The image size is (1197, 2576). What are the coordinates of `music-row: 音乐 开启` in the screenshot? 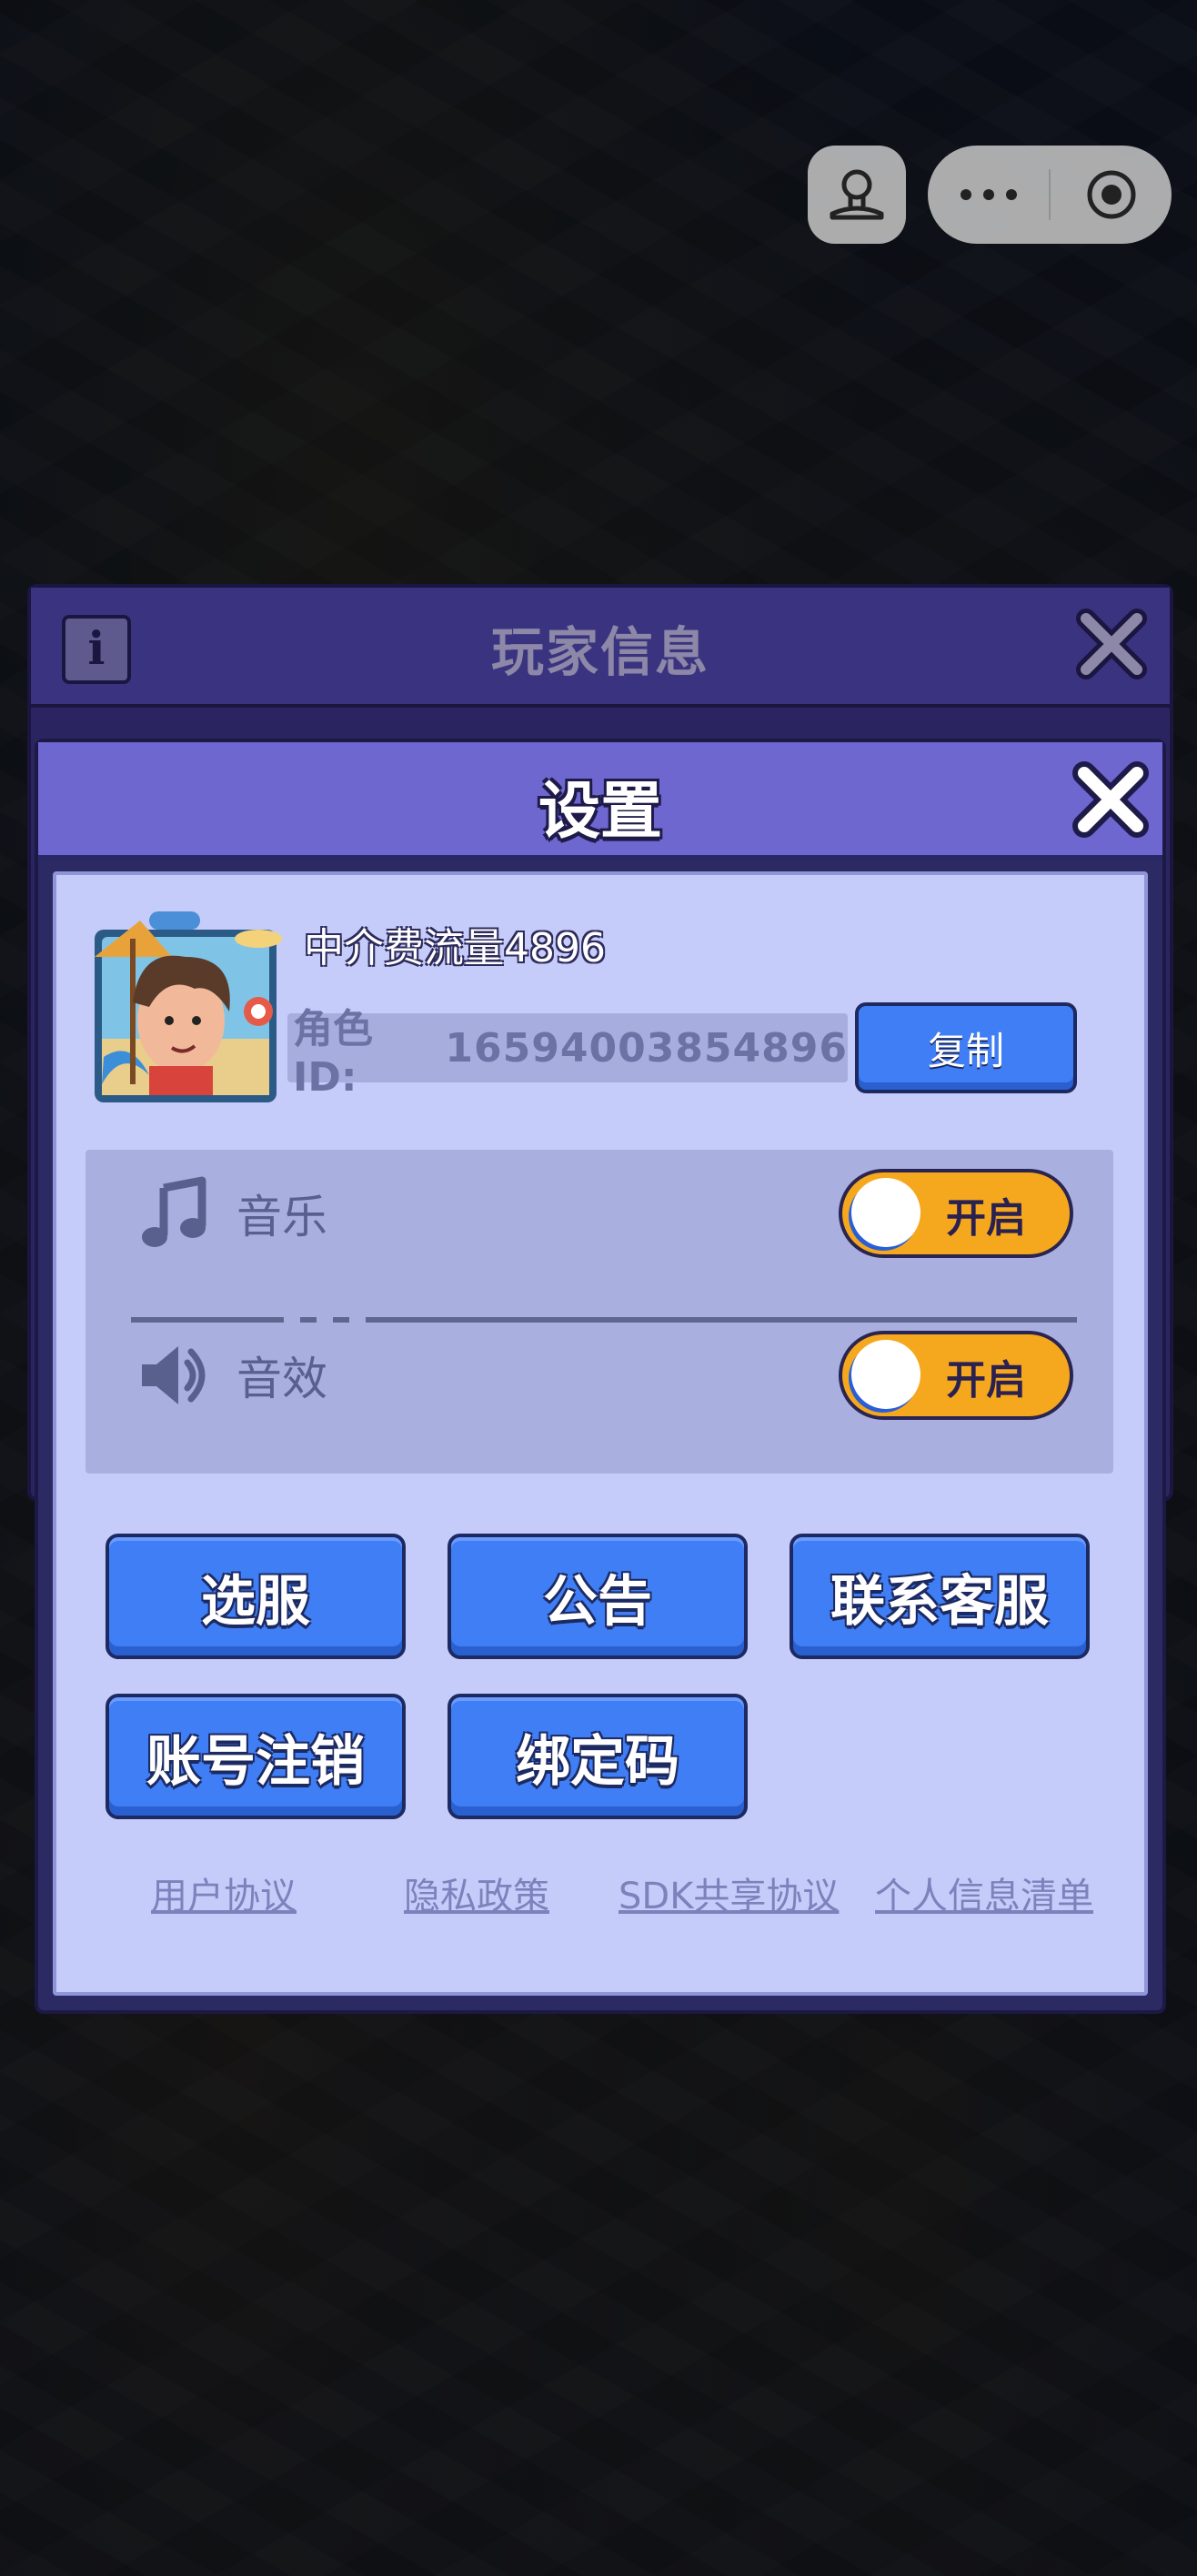 It's located at (599, 1213).